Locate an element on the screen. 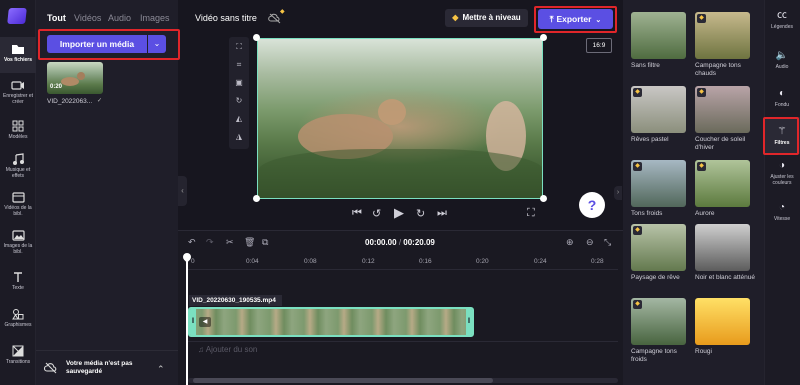 This screenshot has width=800, height=385. grass-shape is located at coordinates (400, 173).